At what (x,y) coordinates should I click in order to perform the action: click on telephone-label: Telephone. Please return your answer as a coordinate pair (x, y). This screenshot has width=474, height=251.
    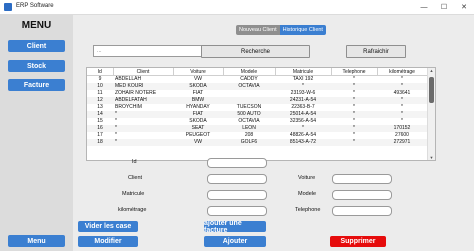
    Looking at the image, I should click on (308, 210).